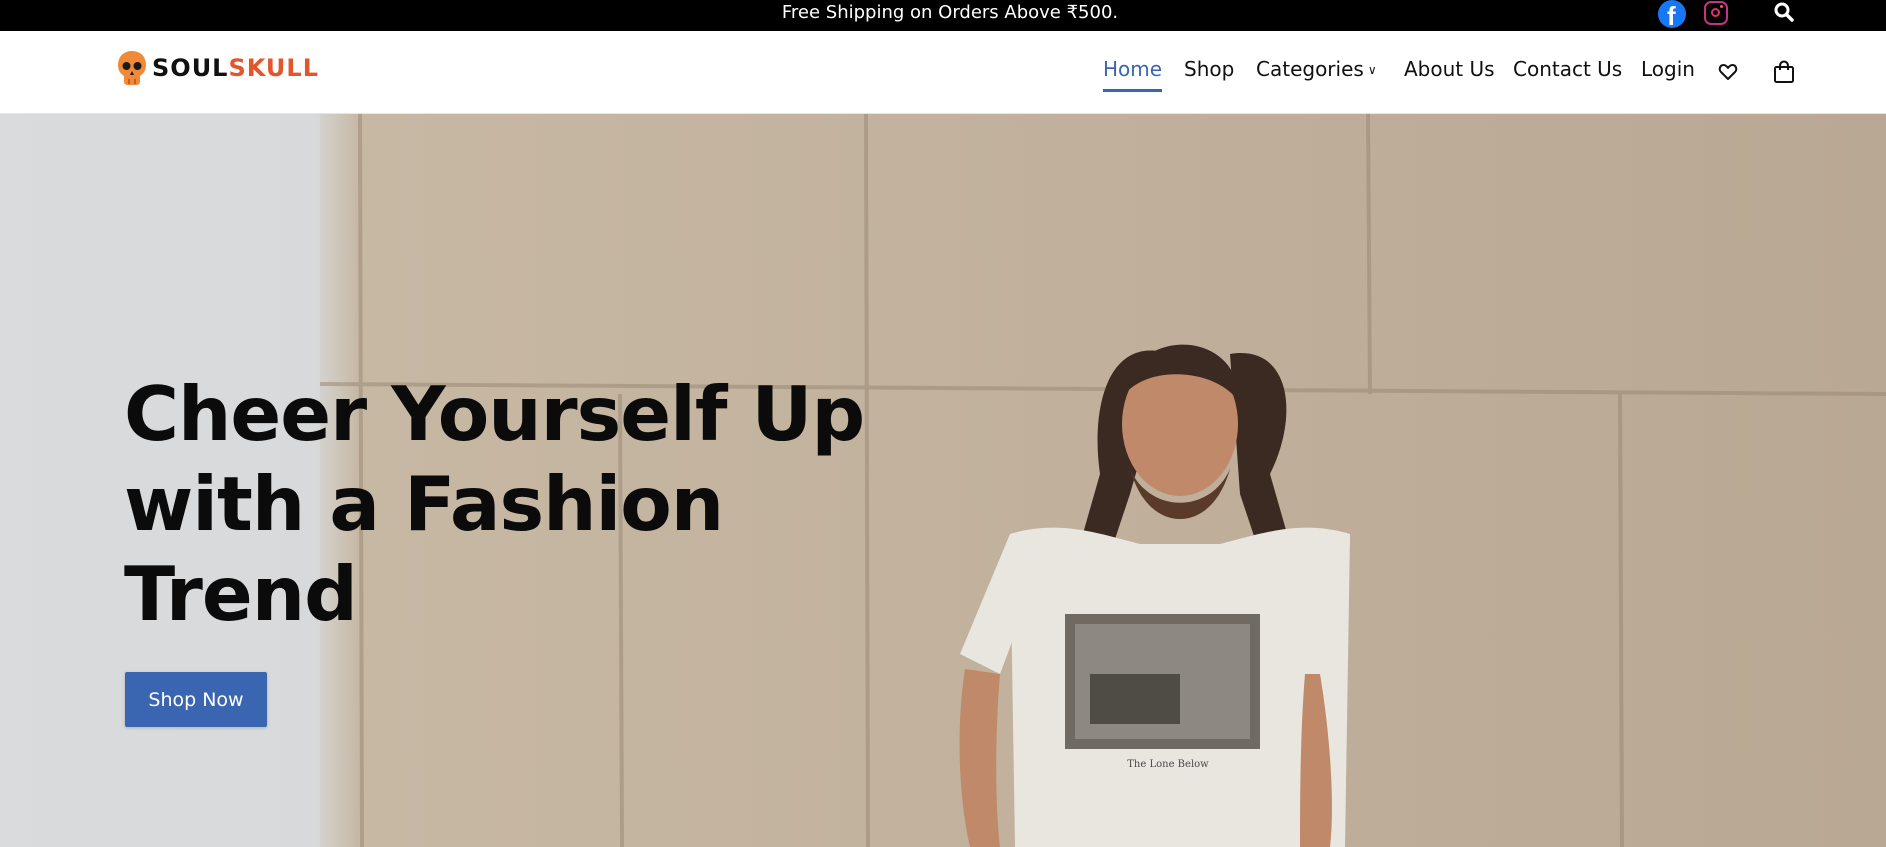 The width and height of the screenshot is (1886, 847). I want to click on announcement-bar: Free Shipping on Orders Above ₹500. f, so click(943, 15).